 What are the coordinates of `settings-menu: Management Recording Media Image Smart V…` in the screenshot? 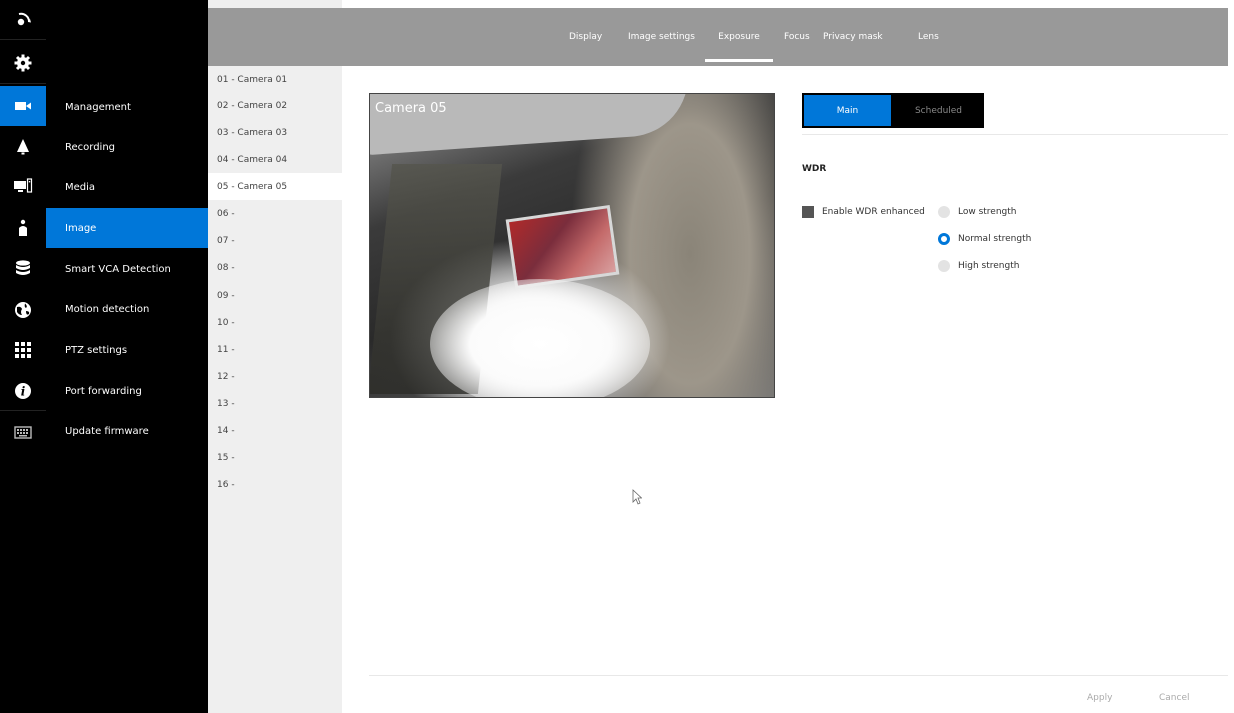 It's located at (127, 356).